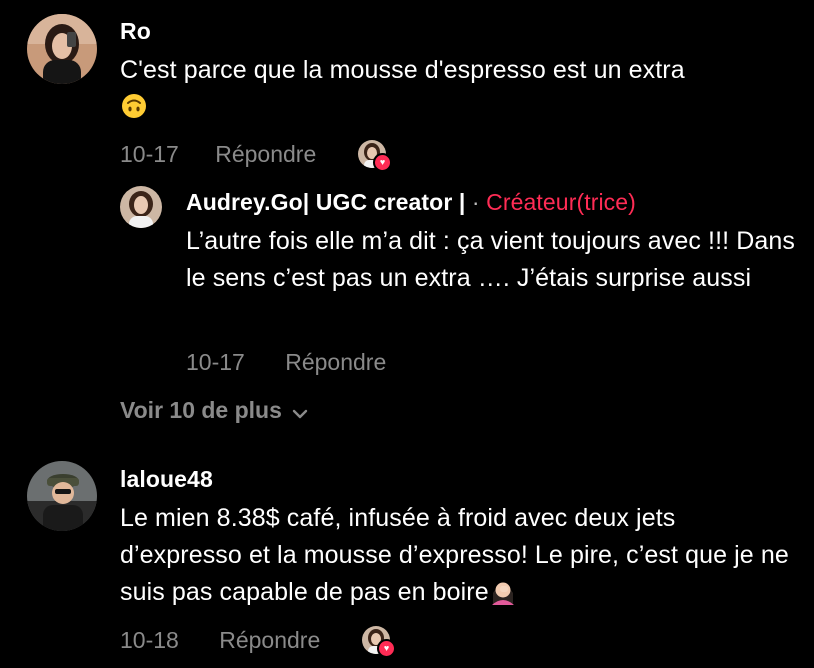 This screenshot has height=668, width=814. I want to click on comment-username: Ro, so click(135, 31).